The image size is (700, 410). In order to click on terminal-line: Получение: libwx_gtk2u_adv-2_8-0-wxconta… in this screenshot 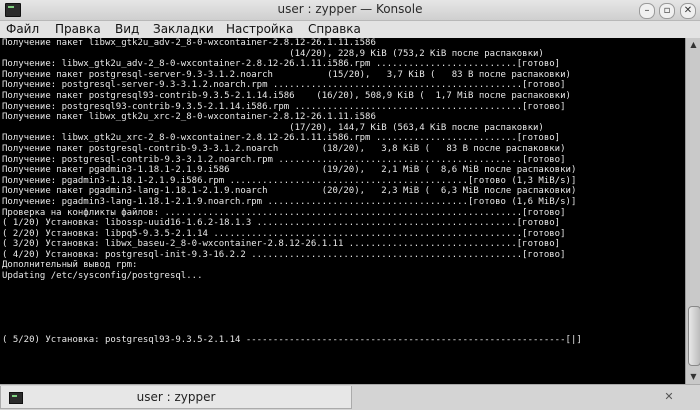, I will do `click(281, 64)`.